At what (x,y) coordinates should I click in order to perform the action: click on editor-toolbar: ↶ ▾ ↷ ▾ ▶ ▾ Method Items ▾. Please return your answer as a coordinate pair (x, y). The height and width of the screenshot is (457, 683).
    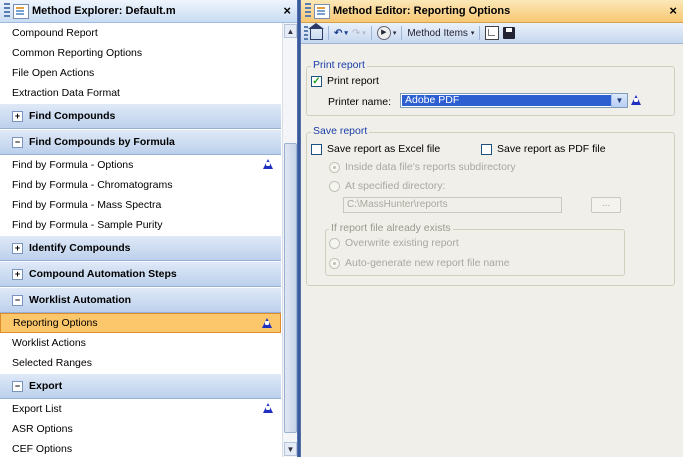
    Looking at the image, I should click on (492, 33).